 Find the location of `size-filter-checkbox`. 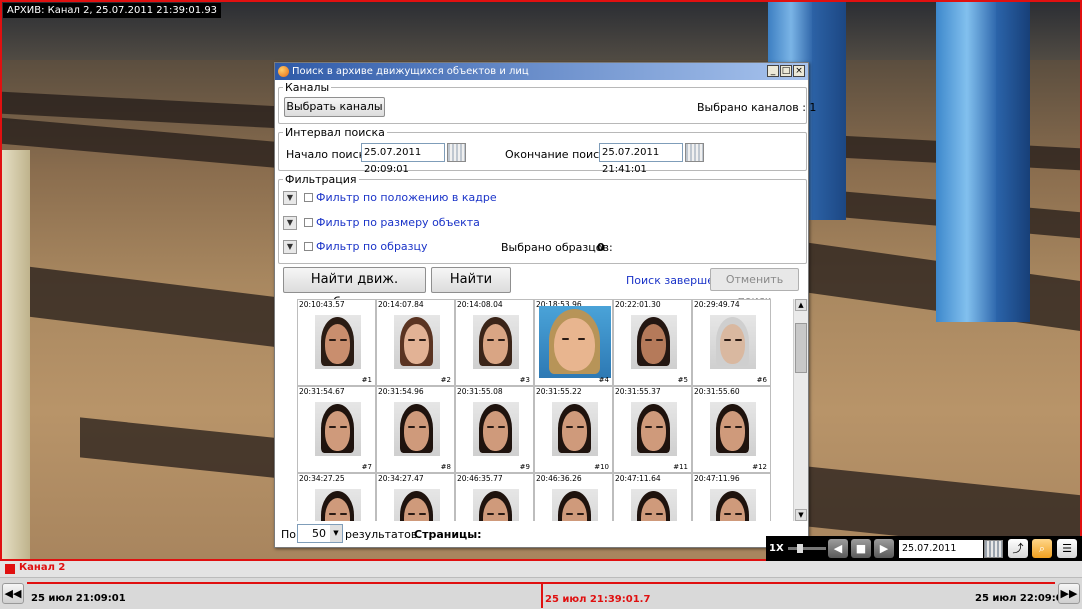

size-filter-checkbox is located at coordinates (308, 222).